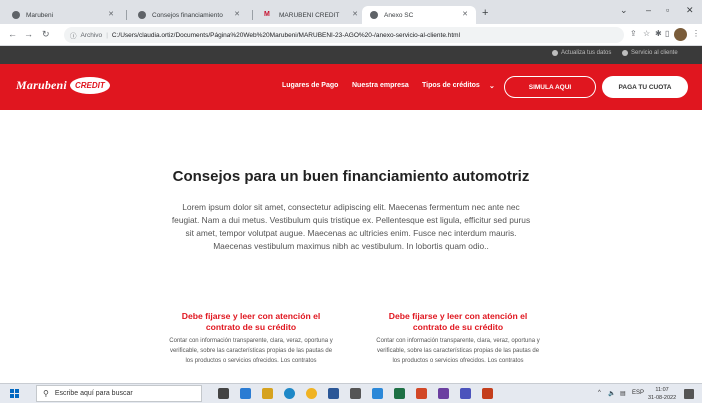 The height and width of the screenshot is (403, 702). Describe the element at coordinates (46, 393) in the screenshot. I see `search-icon: ⚲` at that location.